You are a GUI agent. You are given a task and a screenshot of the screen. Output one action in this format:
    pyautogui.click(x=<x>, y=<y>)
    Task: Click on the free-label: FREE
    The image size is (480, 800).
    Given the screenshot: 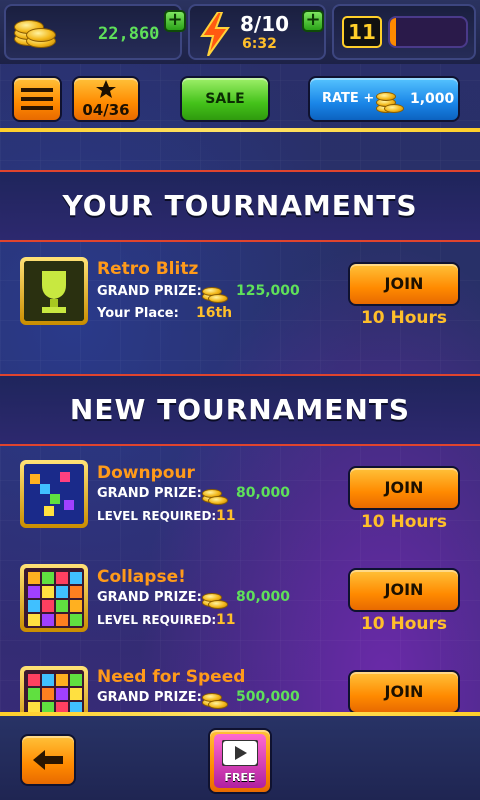 What is the action you would take?
    pyautogui.click(x=240, y=777)
    